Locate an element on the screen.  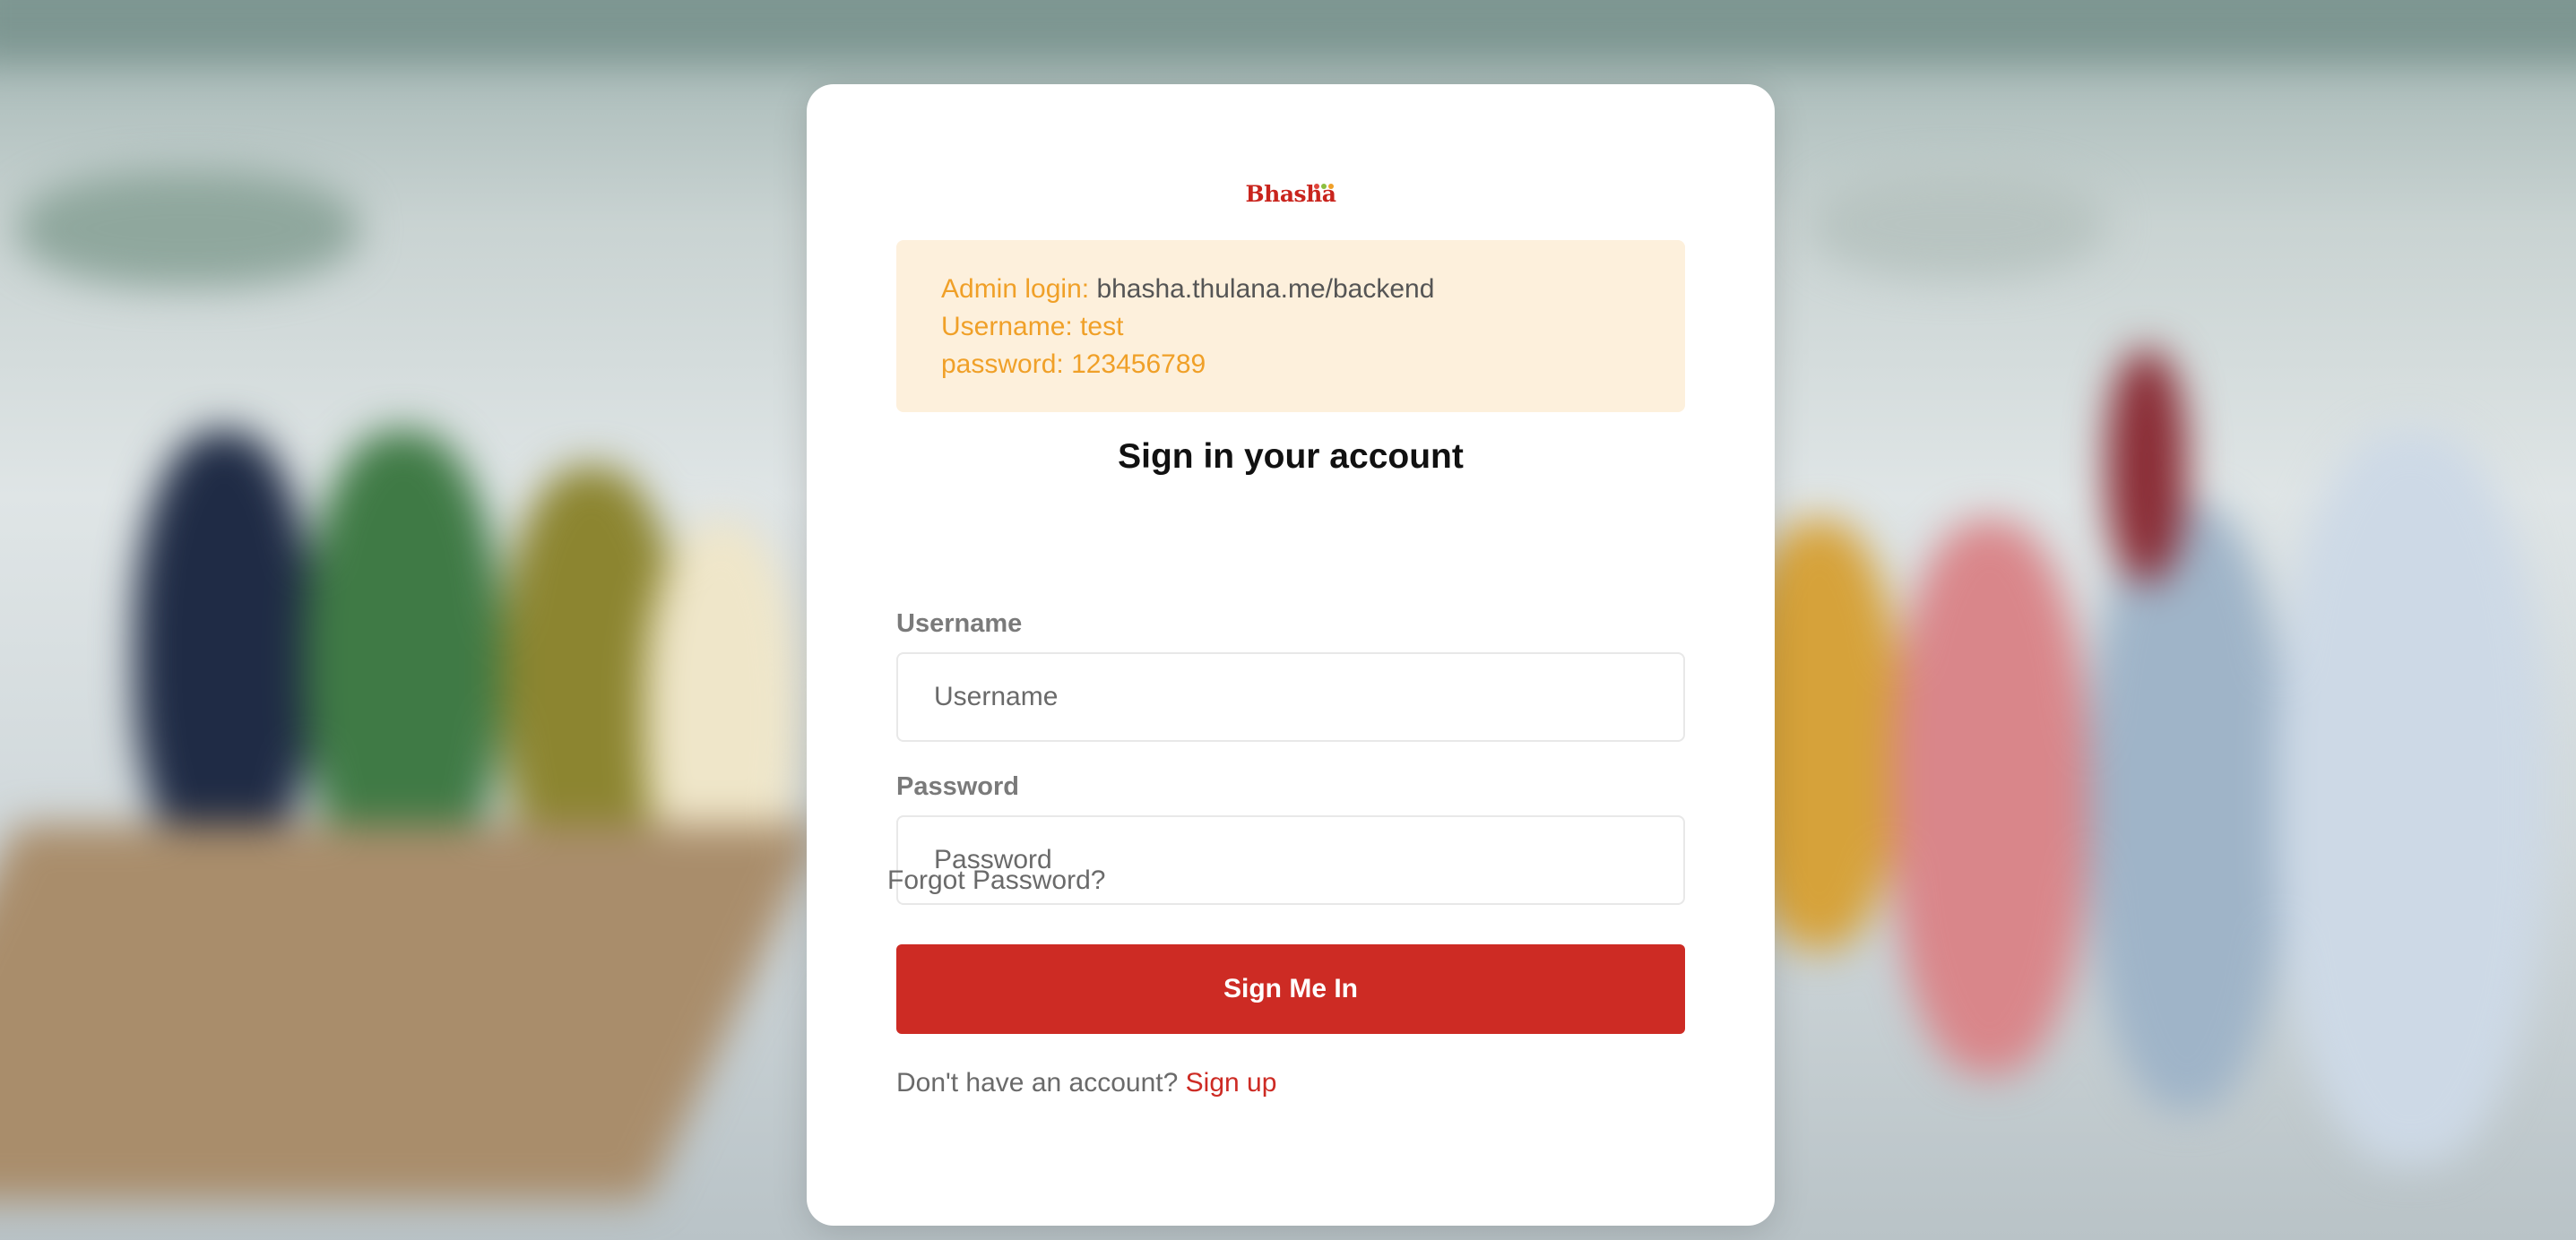
brand-logo: Bhasha is located at coordinates (1290, 193).